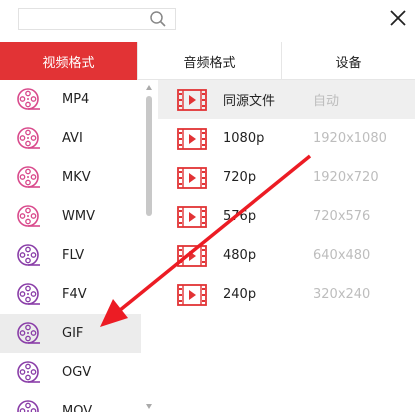 This screenshot has width=415, height=412. Describe the element at coordinates (350, 138) in the screenshot. I see `resolution-size: 1920x1080` at that location.